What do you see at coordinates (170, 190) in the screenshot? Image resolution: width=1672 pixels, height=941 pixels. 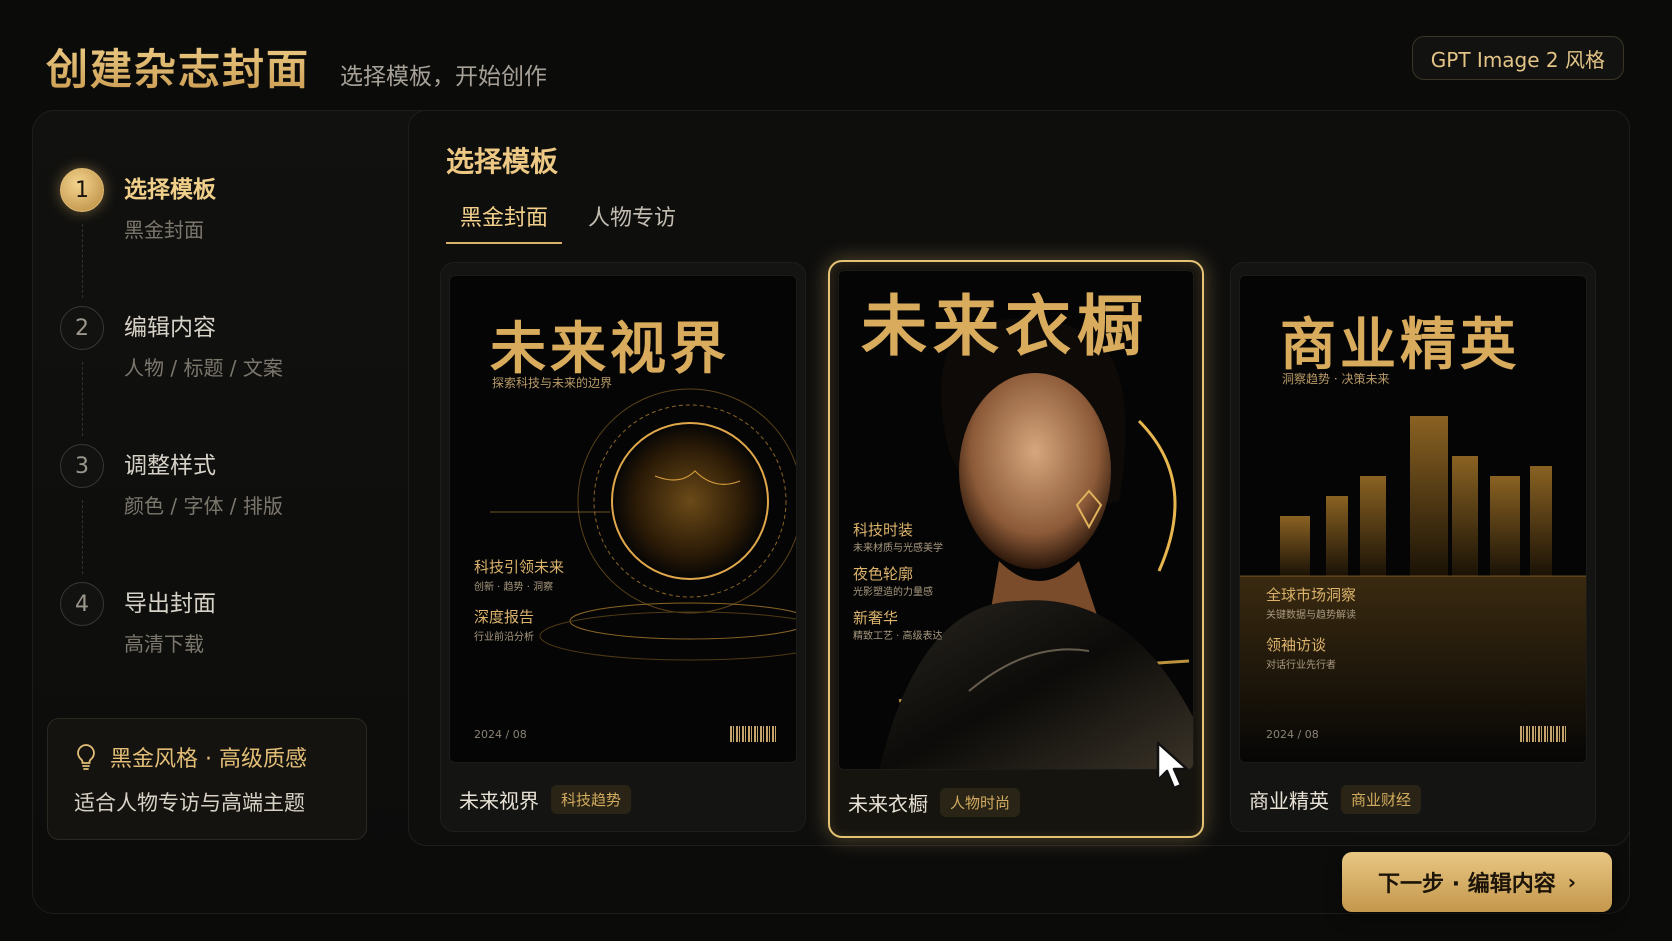 I see `step-title: 选择模板` at bounding box center [170, 190].